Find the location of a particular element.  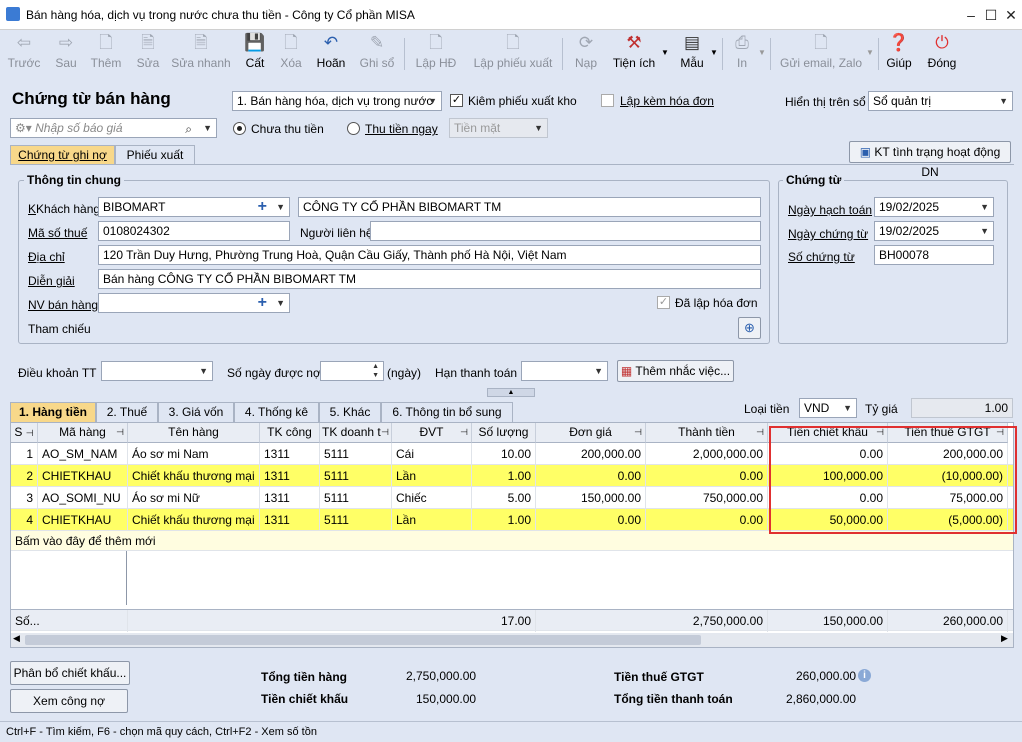

currency-select: VND ▼ is located at coordinates (828, 408).